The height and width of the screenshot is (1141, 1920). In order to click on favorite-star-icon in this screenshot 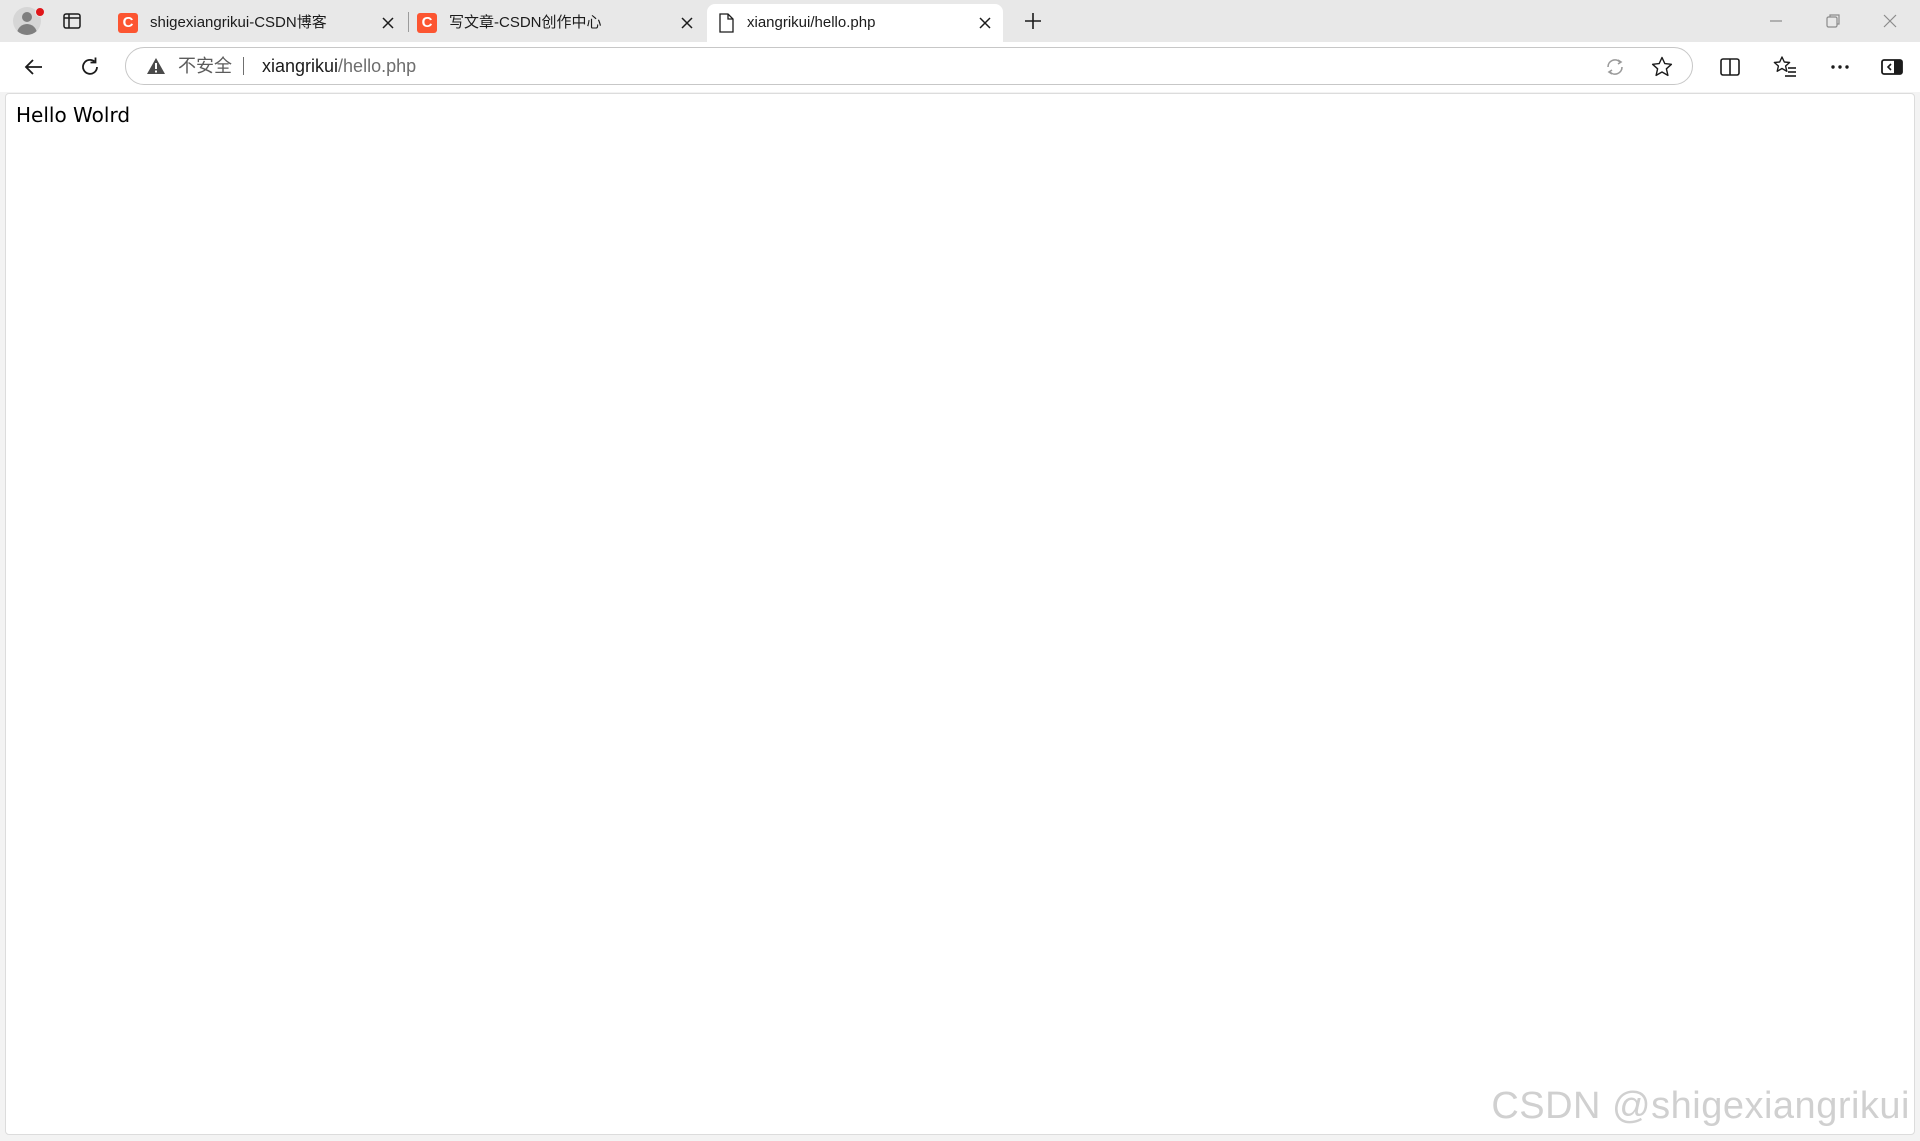, I will do `click(1662, 69)`.